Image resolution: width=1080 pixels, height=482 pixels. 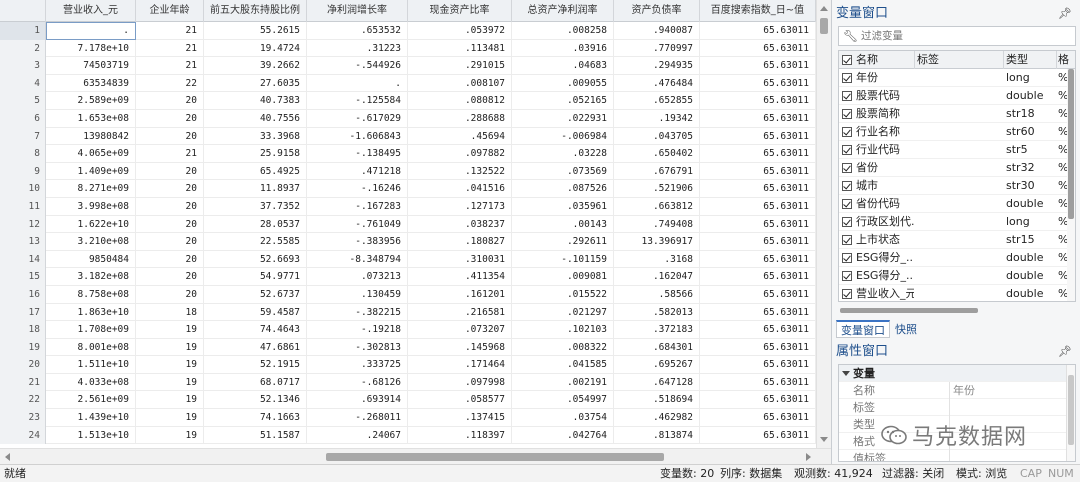 I want to click on table-cell: 18, so click(x=170, y=312).